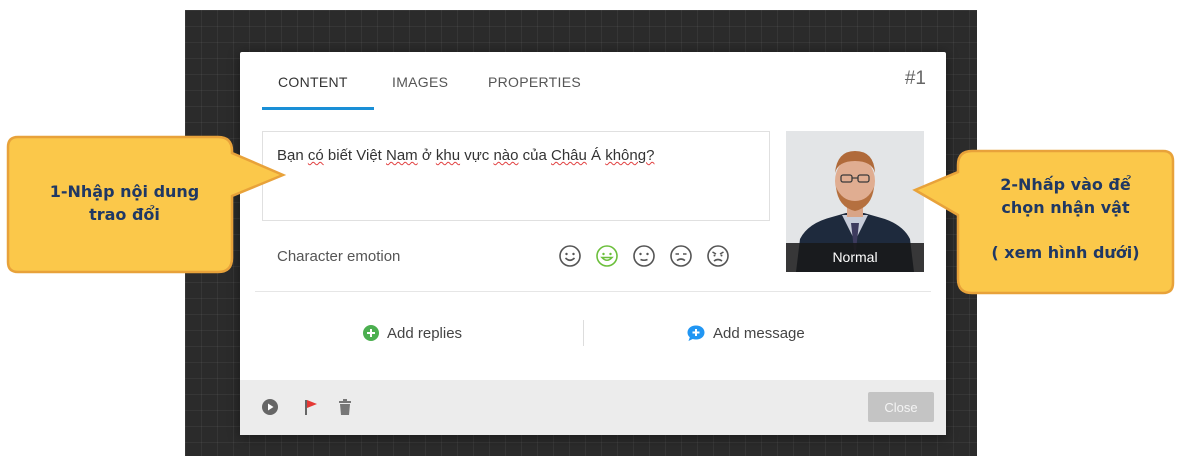  What do you see at coordinates (593, 81) in the screenshot?
I see `tab-bar: CONTENT IMAGES PROPERTIES #1` at bounding box center [593, 81].